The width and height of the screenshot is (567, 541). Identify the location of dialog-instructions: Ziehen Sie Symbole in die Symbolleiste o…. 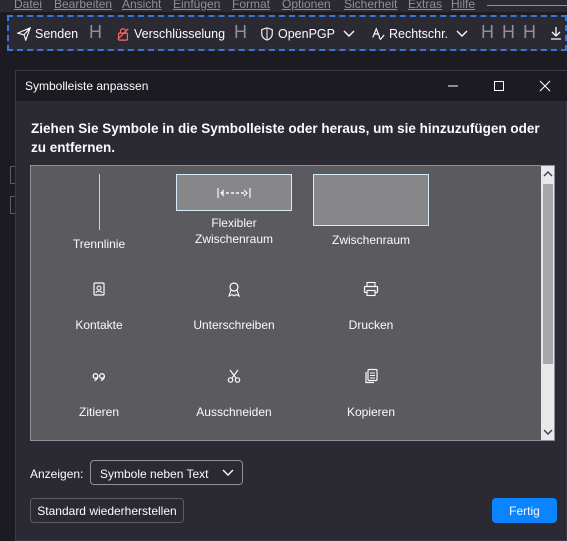
(285, 138).